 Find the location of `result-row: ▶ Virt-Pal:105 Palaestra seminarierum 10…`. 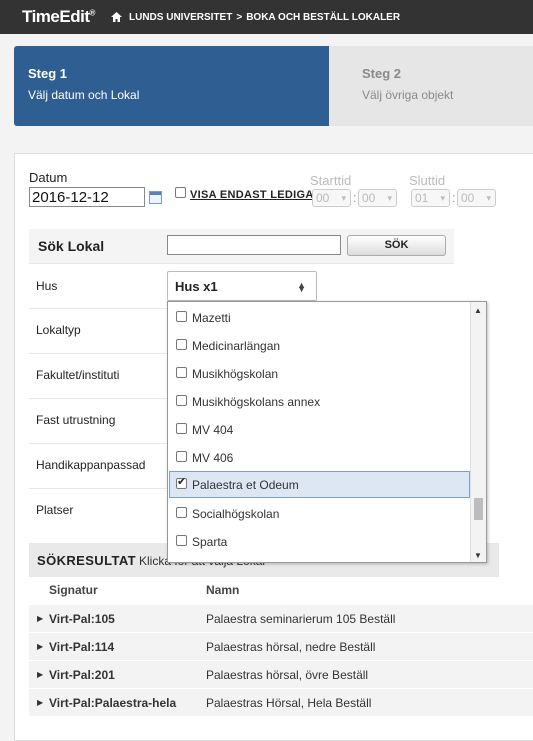

result-row: ▶ Virt-Pal:105 Palaestra seminarierum 10… is located at coordinates (281, 618).